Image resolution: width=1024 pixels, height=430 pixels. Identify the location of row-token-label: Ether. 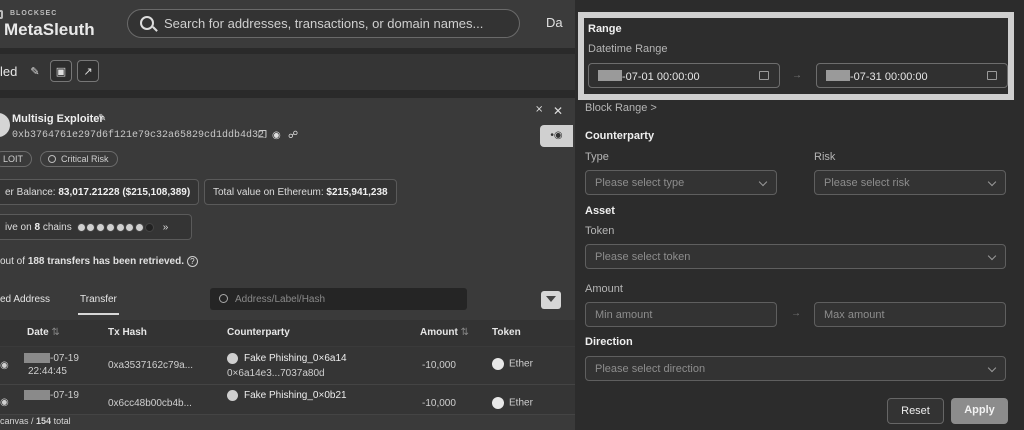
(521, 403).